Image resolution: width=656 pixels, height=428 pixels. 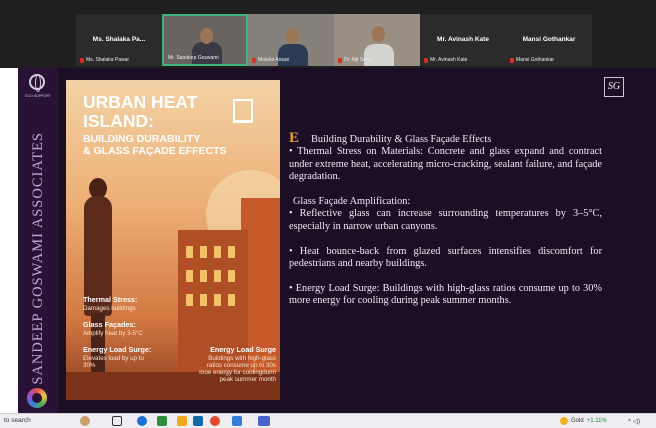 What do you see at coordinates (113, 333) in the screenshot?
I see `glass-text: Amplify heat by 3-5°C` at bounding box center [113, 333].